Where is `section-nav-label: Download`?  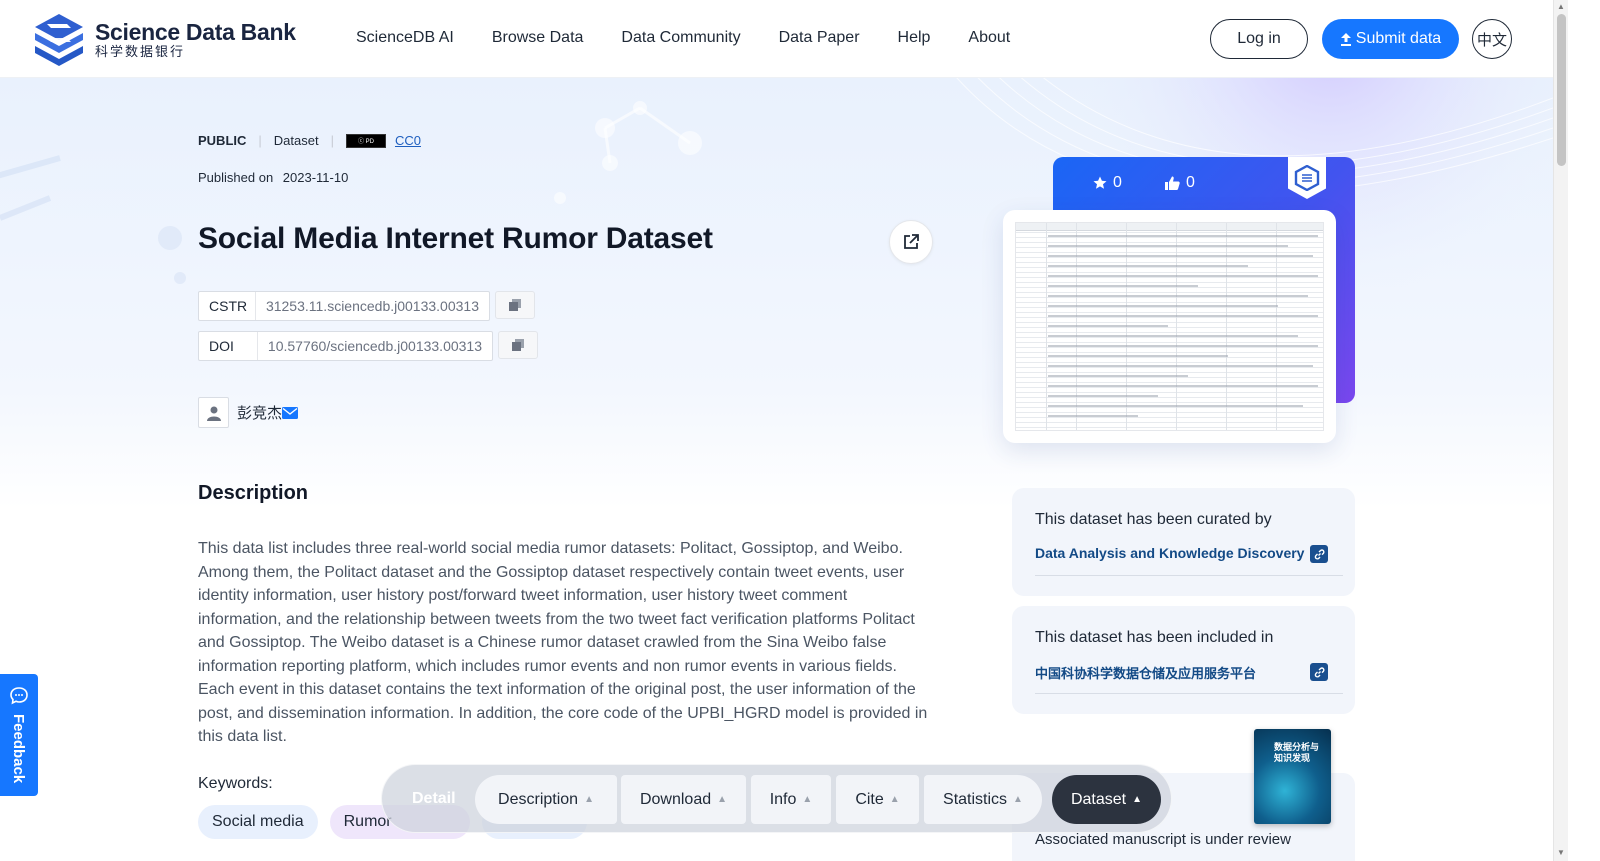
section-nav-label: Download is located at coordinates (675, 799).